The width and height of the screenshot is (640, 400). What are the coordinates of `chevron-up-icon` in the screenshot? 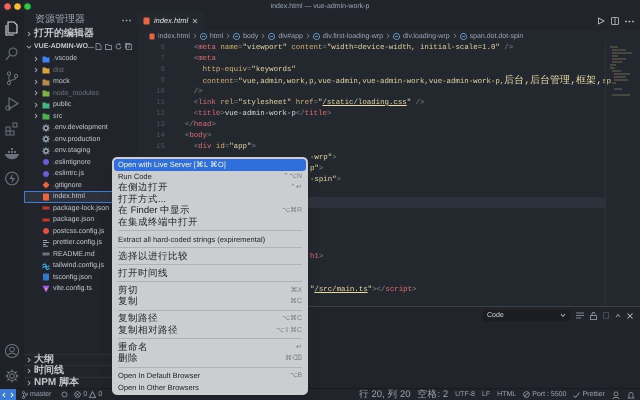 It's located at (618, 315).